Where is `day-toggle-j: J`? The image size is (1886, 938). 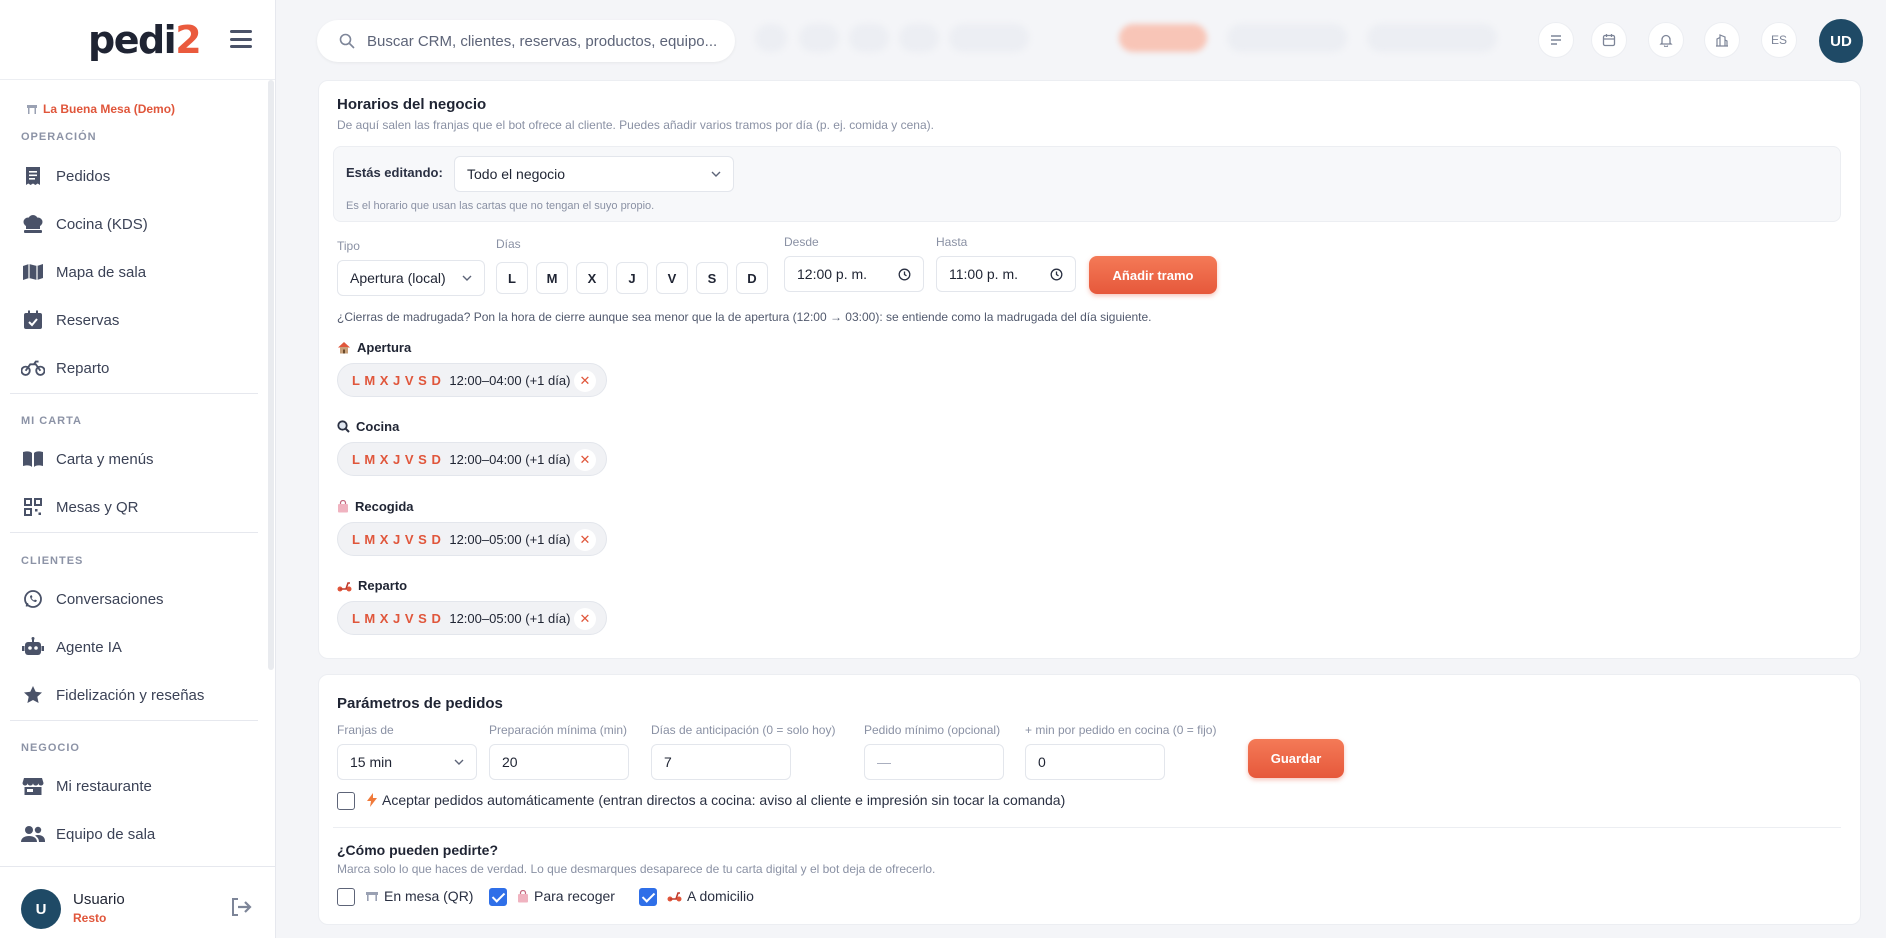 day-toggle-j: J is located at coordinates (632, 278).